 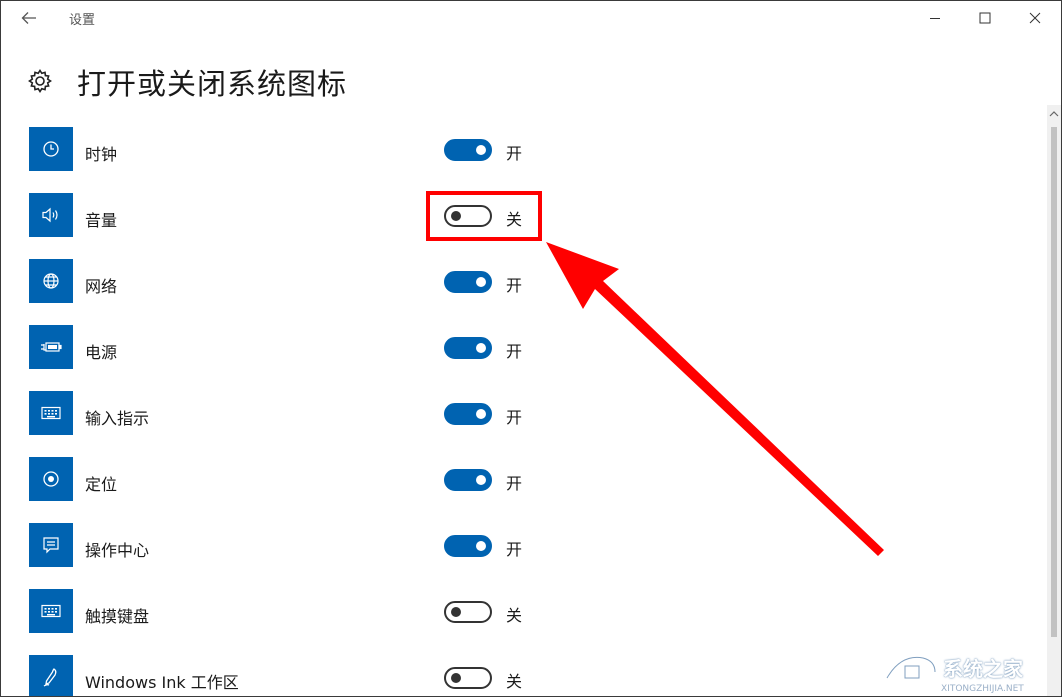 I want to click on back-button, so click(x=29, y=18).